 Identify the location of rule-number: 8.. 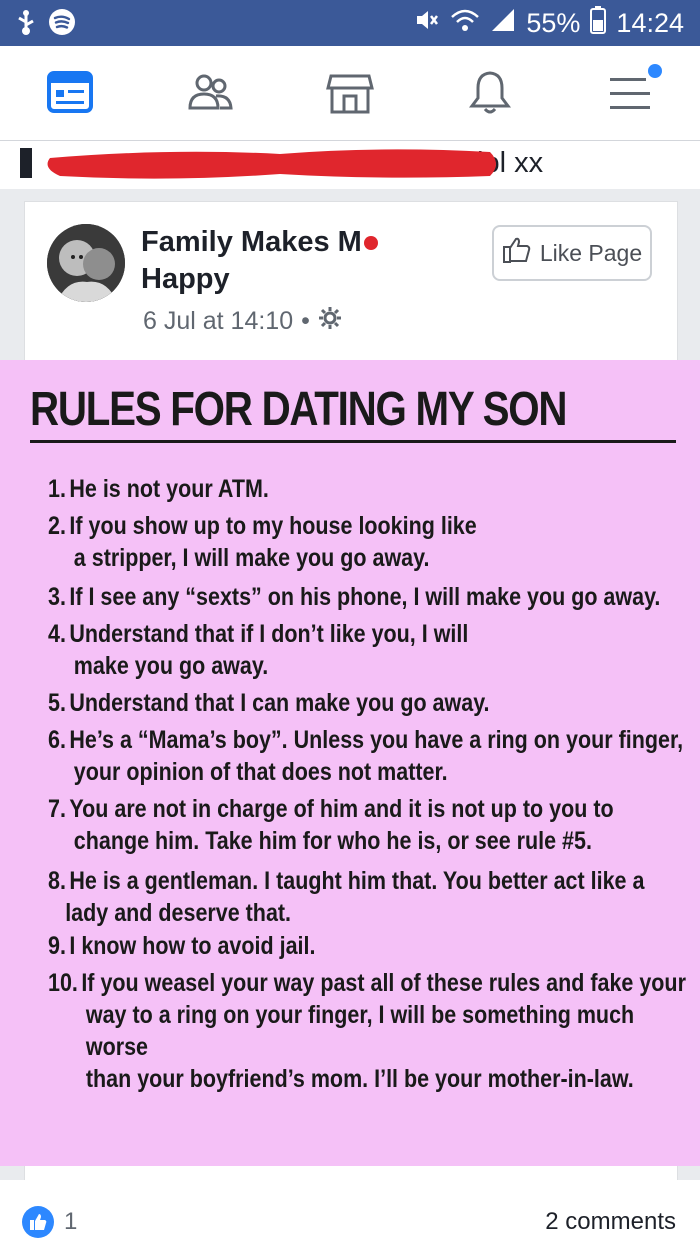
(57, 881).